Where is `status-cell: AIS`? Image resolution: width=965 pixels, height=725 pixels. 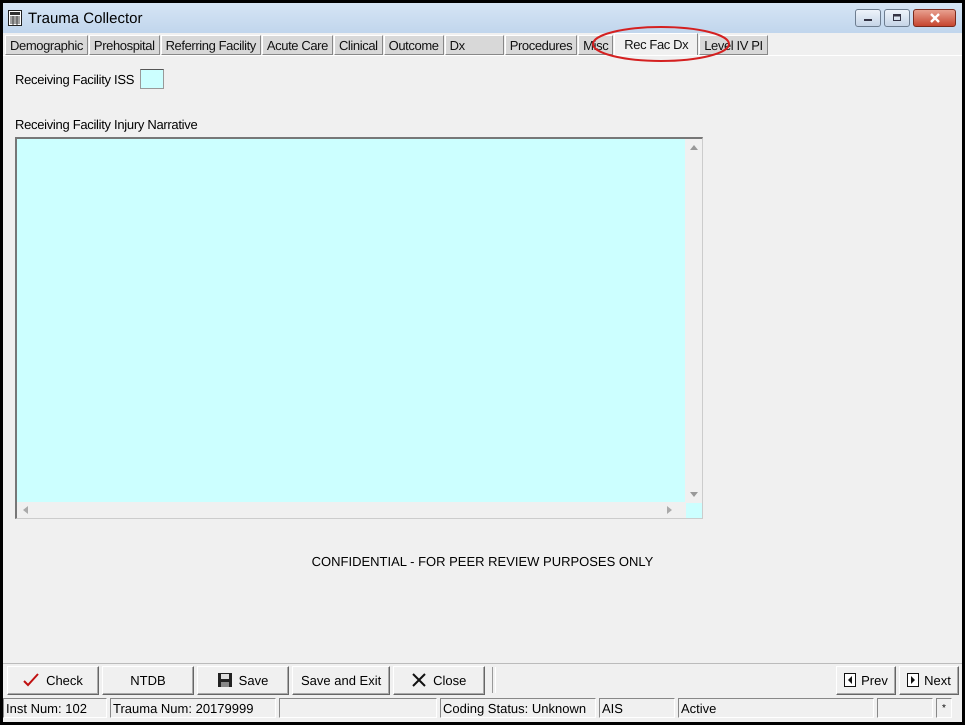 status-cell: AIS is located at coordinates (637, 708).